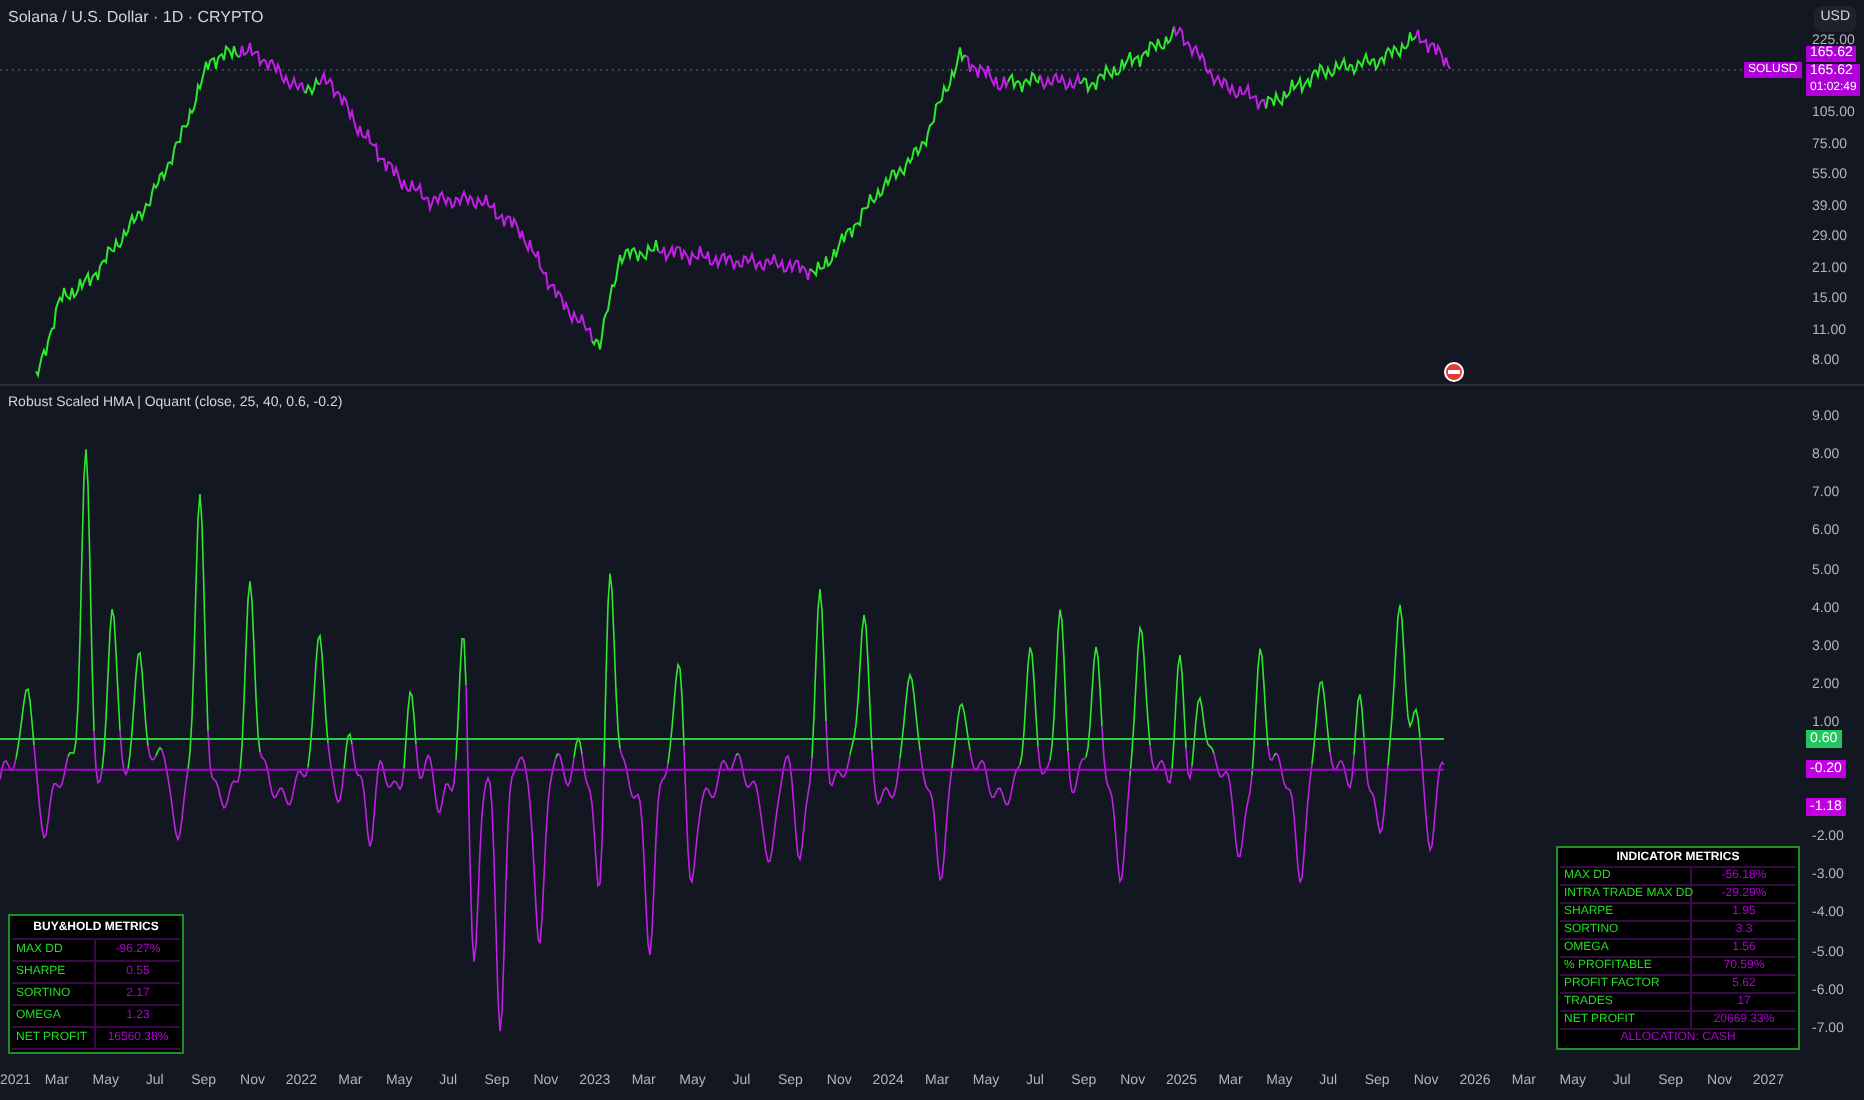 The height and width of the screenshot is (1100, 1864). What do you see at coordinates (1454, 372) in the screenshot?
I see `event-icon` at bounding box center [1454, 372].